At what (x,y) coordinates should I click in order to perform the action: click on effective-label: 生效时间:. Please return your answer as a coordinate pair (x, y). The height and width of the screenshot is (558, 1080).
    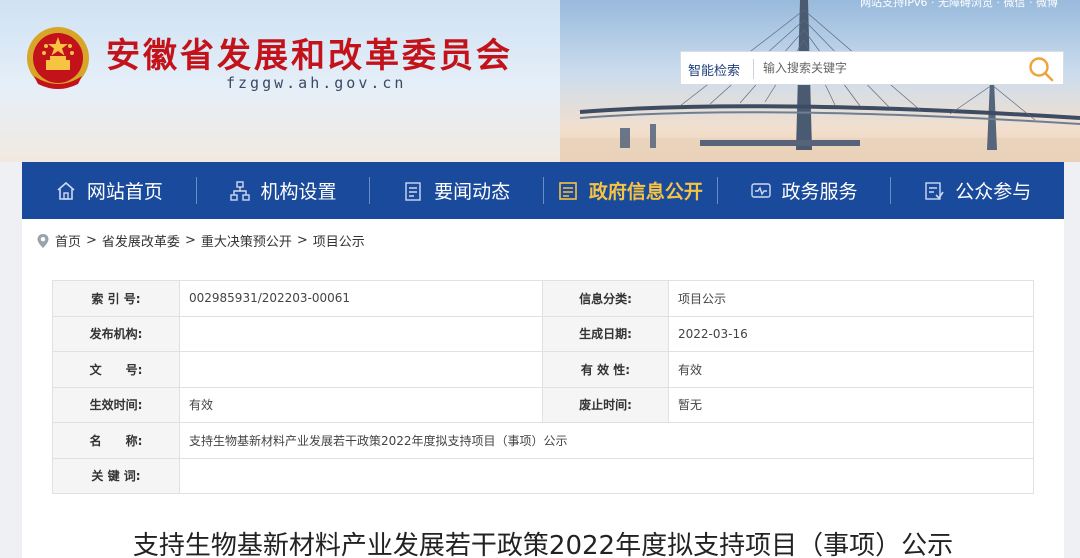
    Looking at the image, I should click on (116, 404).